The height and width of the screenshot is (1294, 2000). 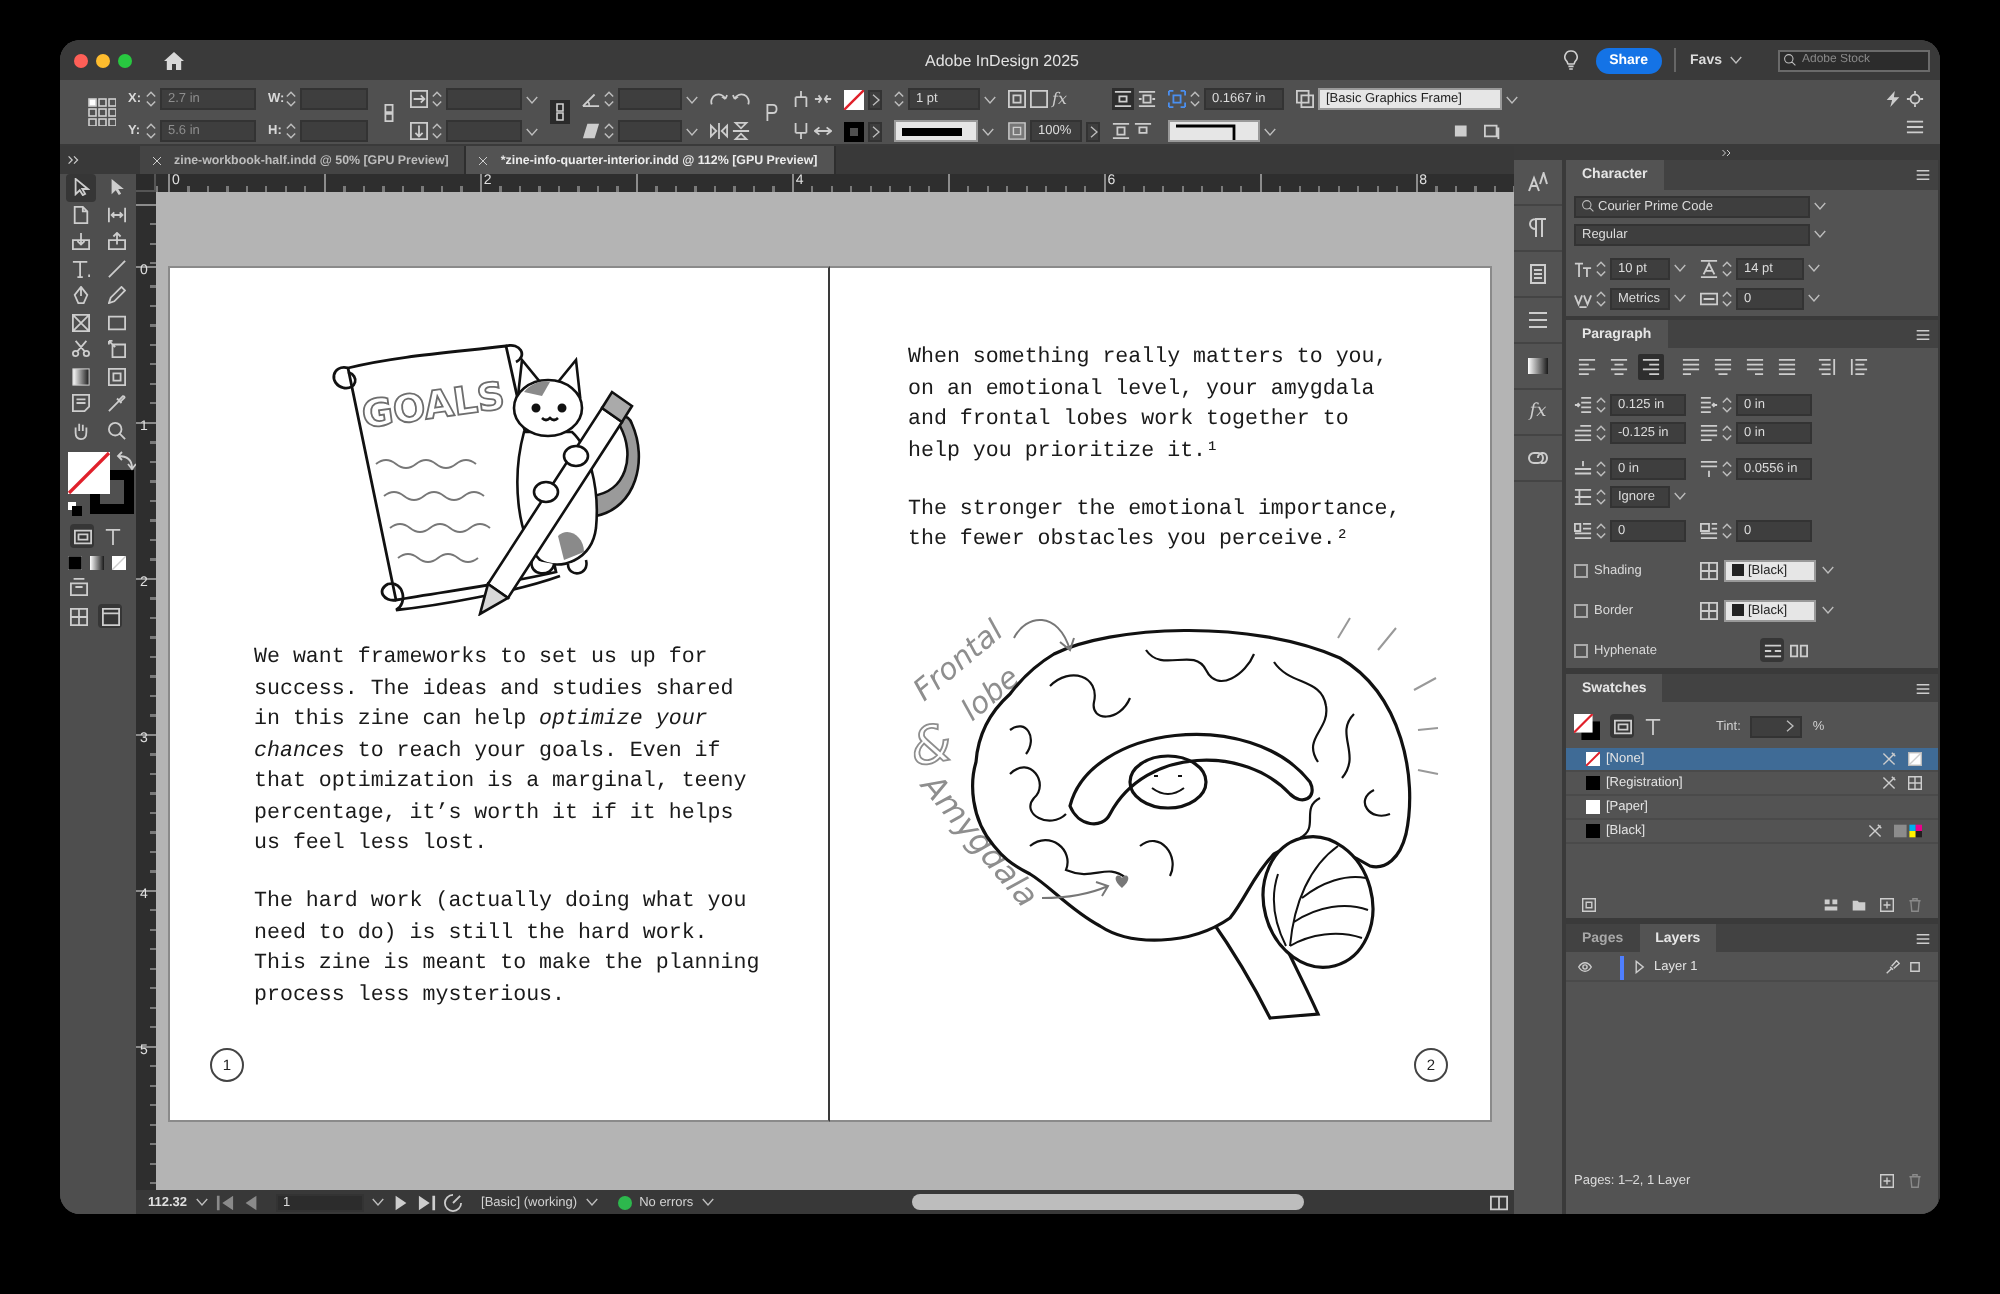 I want to click on text-formatting-icon, so click(x=113, y=536).